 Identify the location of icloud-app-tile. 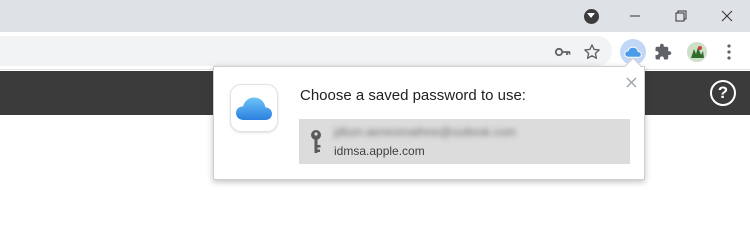
(254, 108).